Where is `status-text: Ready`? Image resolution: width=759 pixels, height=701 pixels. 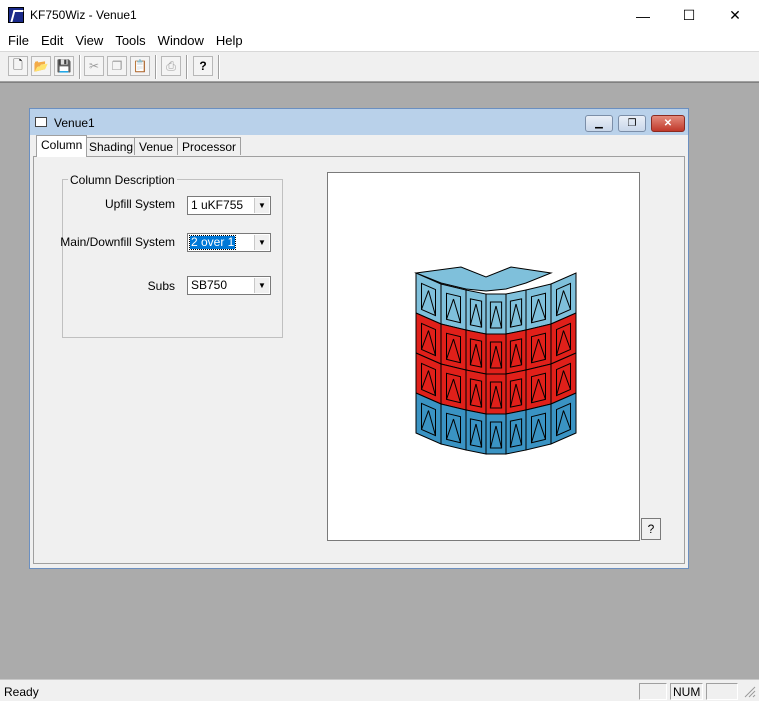
status-text: Ready is located at coordinates (21, 692).